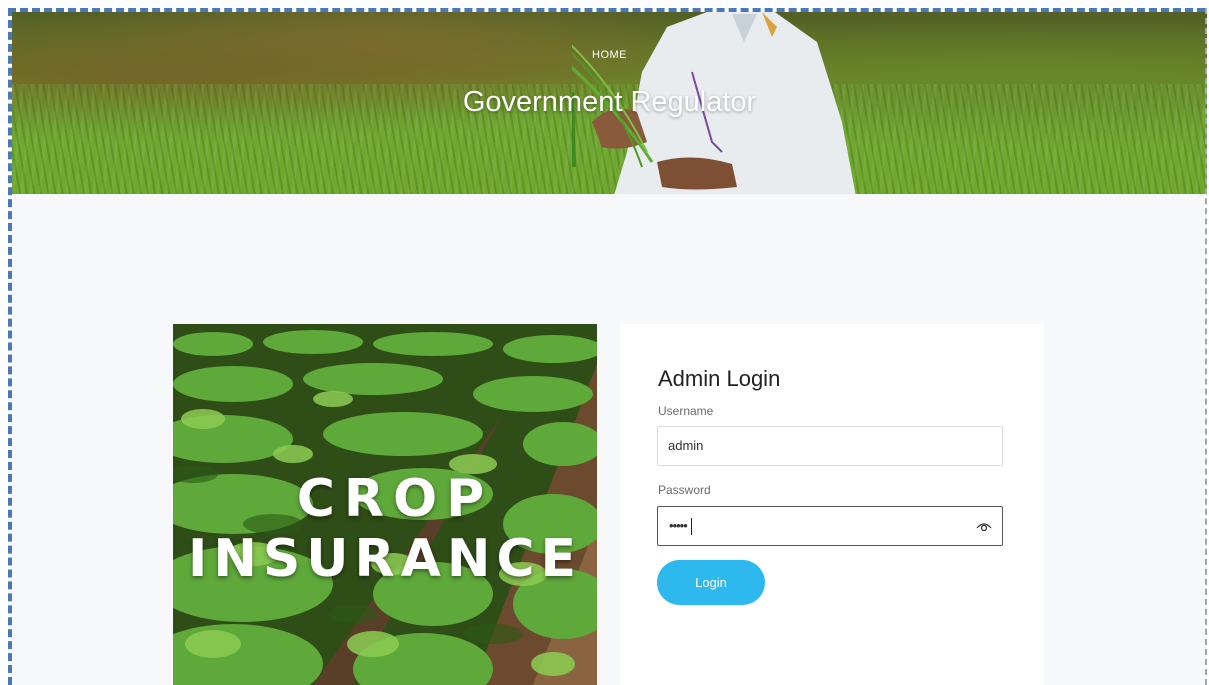 The width and height of the screenshot is (1209, 685). Describe the element at coordinates (10, 346) in the screenshot. I see `selection-frame-left` at that location.